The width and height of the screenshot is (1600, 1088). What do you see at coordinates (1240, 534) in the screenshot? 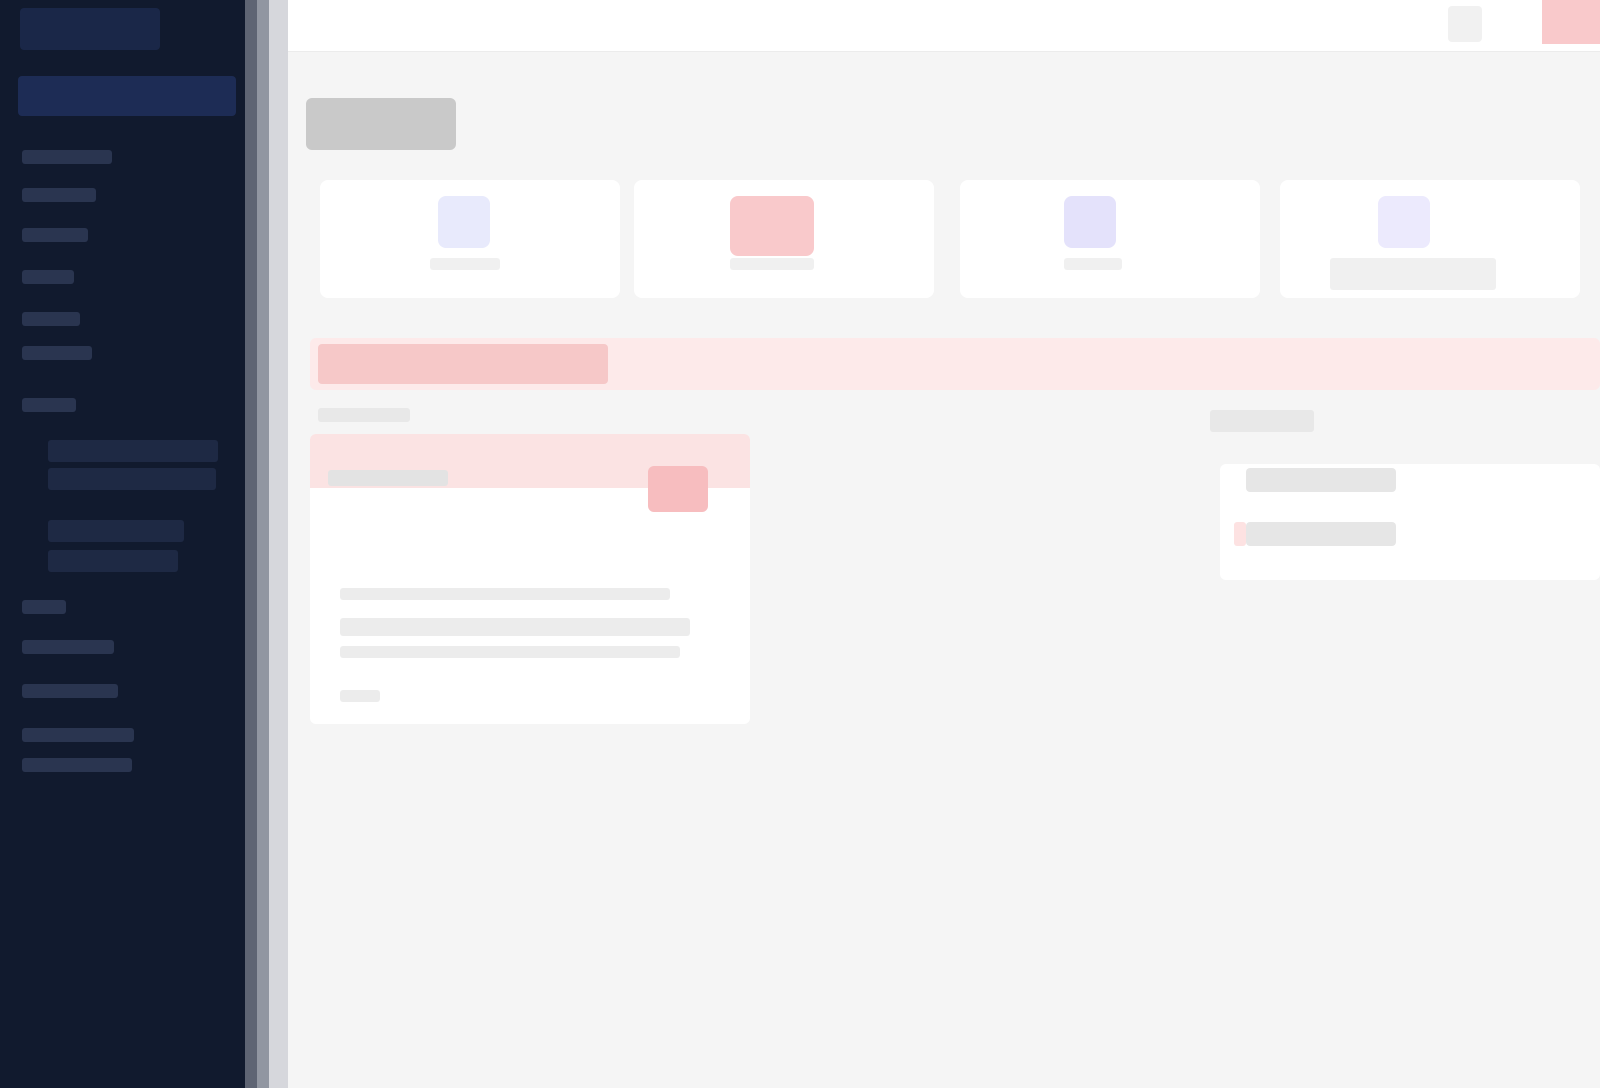
I see `summary-chip` at bounding box center [1240, 534].